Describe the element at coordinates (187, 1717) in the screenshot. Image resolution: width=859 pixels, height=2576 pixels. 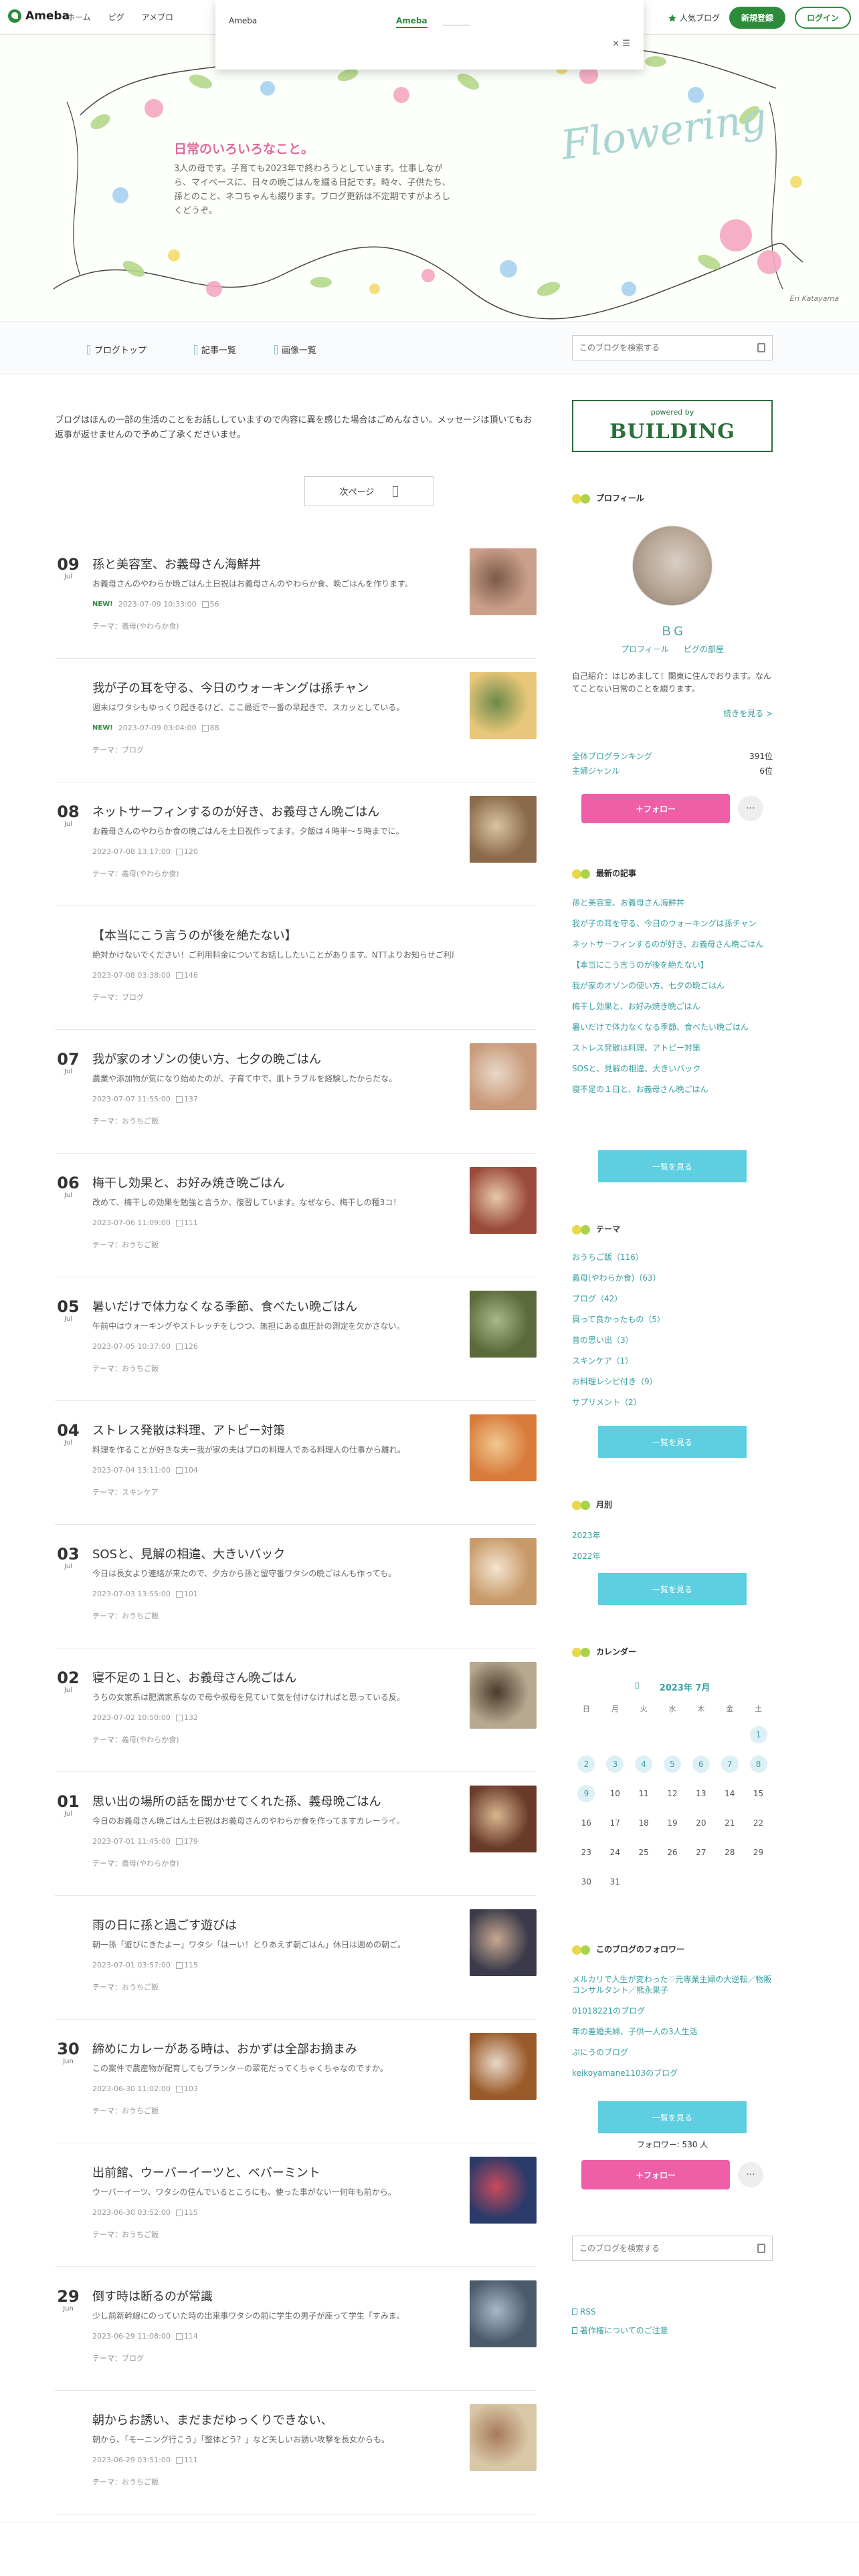
I see `entry-comment-count: 132` at that location.